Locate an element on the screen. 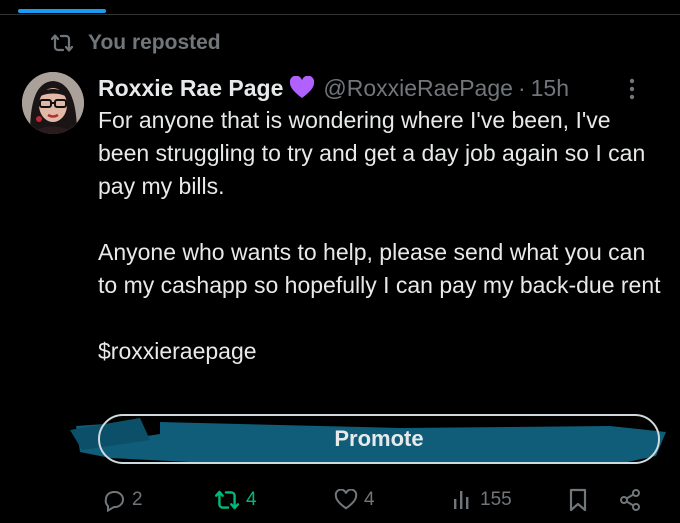 This screenshot has height=523, width=680. promote-button: Promote is located at coordinates (379, 439).